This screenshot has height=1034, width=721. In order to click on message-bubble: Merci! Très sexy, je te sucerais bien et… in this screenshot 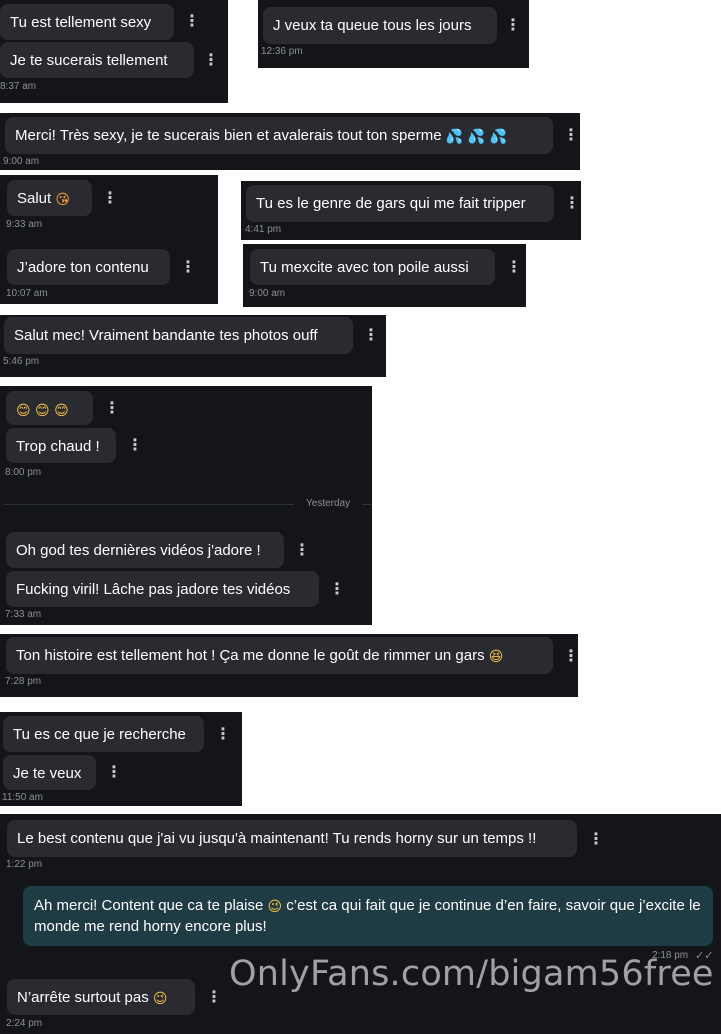, I will do `click(279, 135)`.